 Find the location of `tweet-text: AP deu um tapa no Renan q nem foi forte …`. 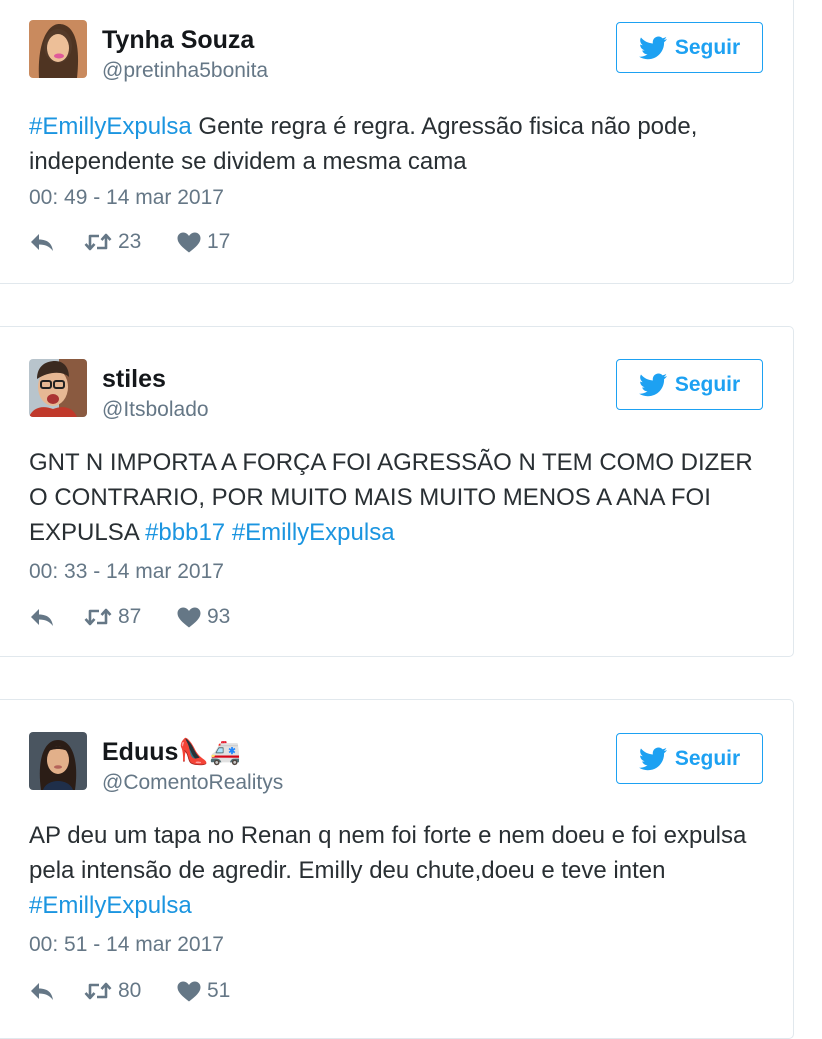

tweet-text: AP deu um tapa no Renan q nem foi forte … is located at coordinates (399, 870).